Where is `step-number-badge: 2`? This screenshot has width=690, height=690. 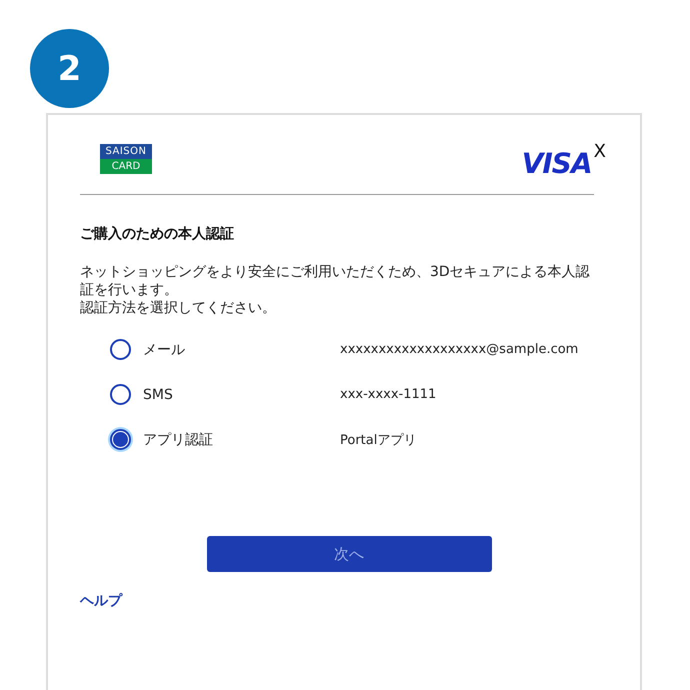
step-number-badge: 2 is located at coordinates (69, 68).